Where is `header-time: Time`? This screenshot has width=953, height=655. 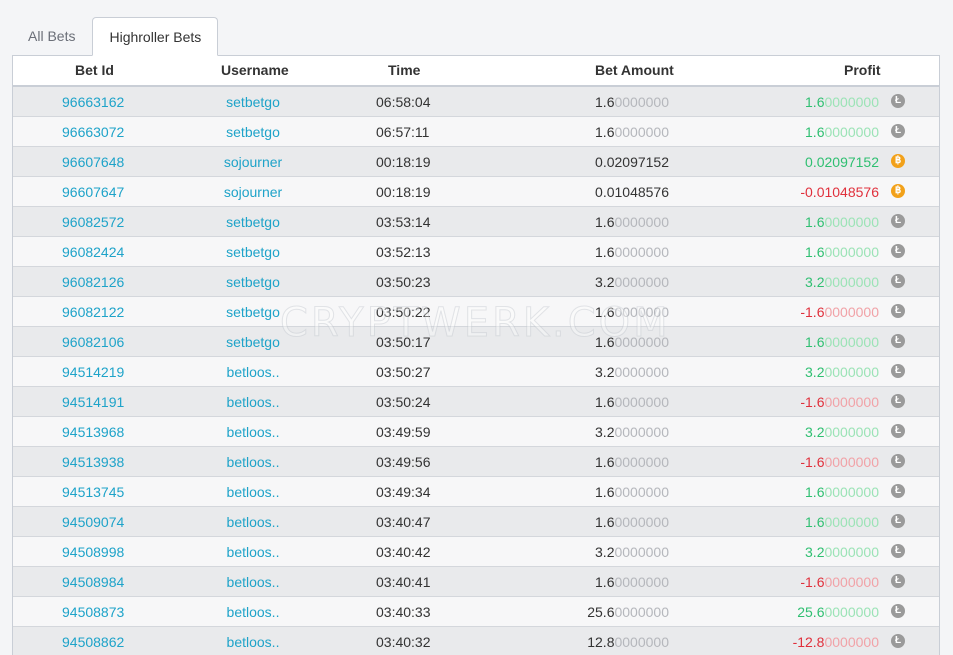 header-time: Time is located at coordinates (404, 70).